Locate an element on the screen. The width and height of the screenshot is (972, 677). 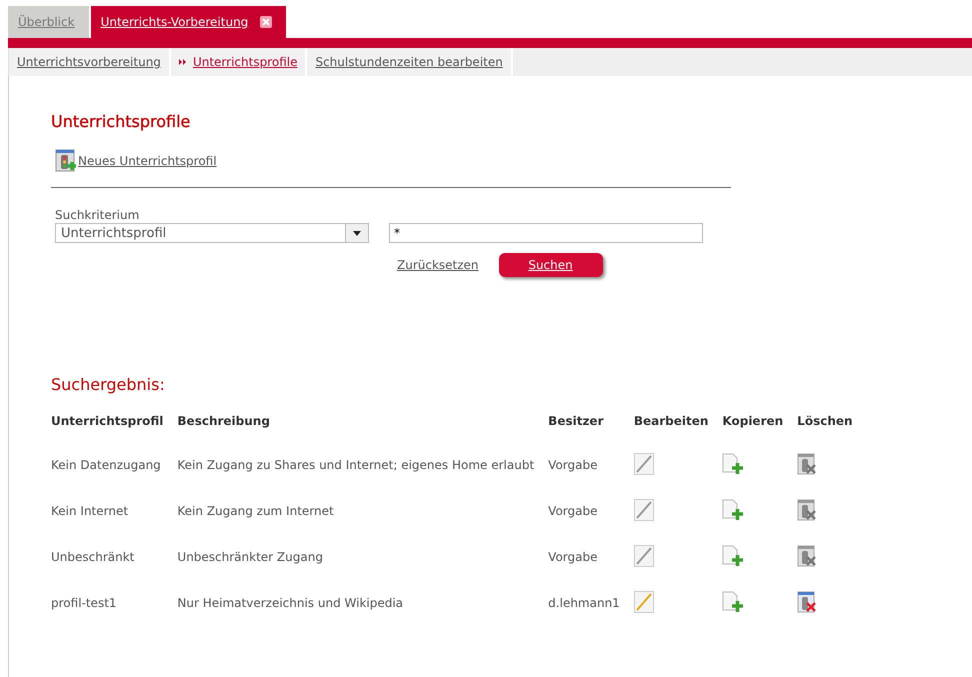
table-cell: Unbeschränkter Zugang is located at coordinates (362, 557).